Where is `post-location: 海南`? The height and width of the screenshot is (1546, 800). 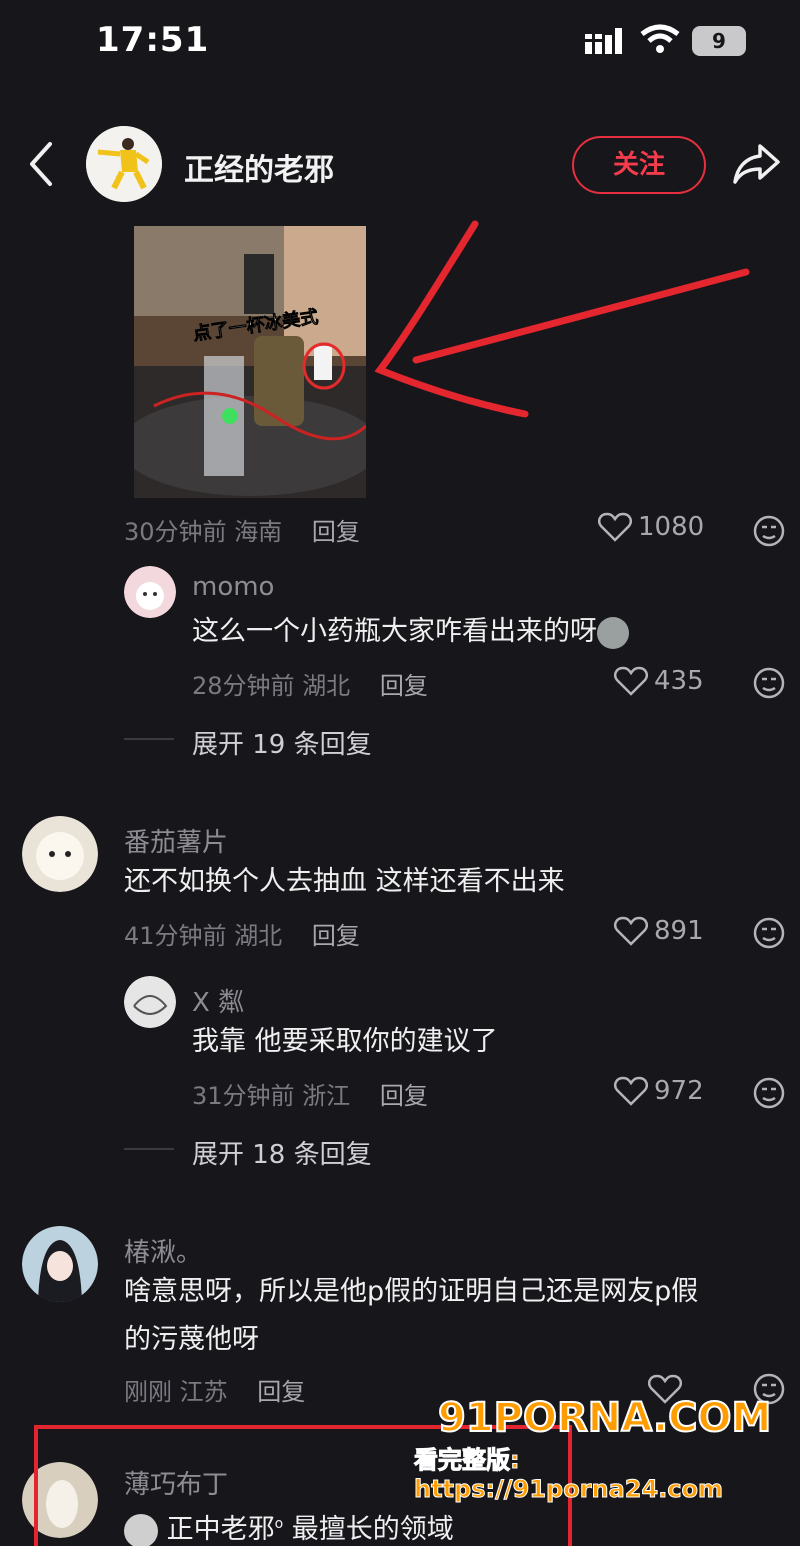 post-location: 海南 is located at coordinates (258, 532).